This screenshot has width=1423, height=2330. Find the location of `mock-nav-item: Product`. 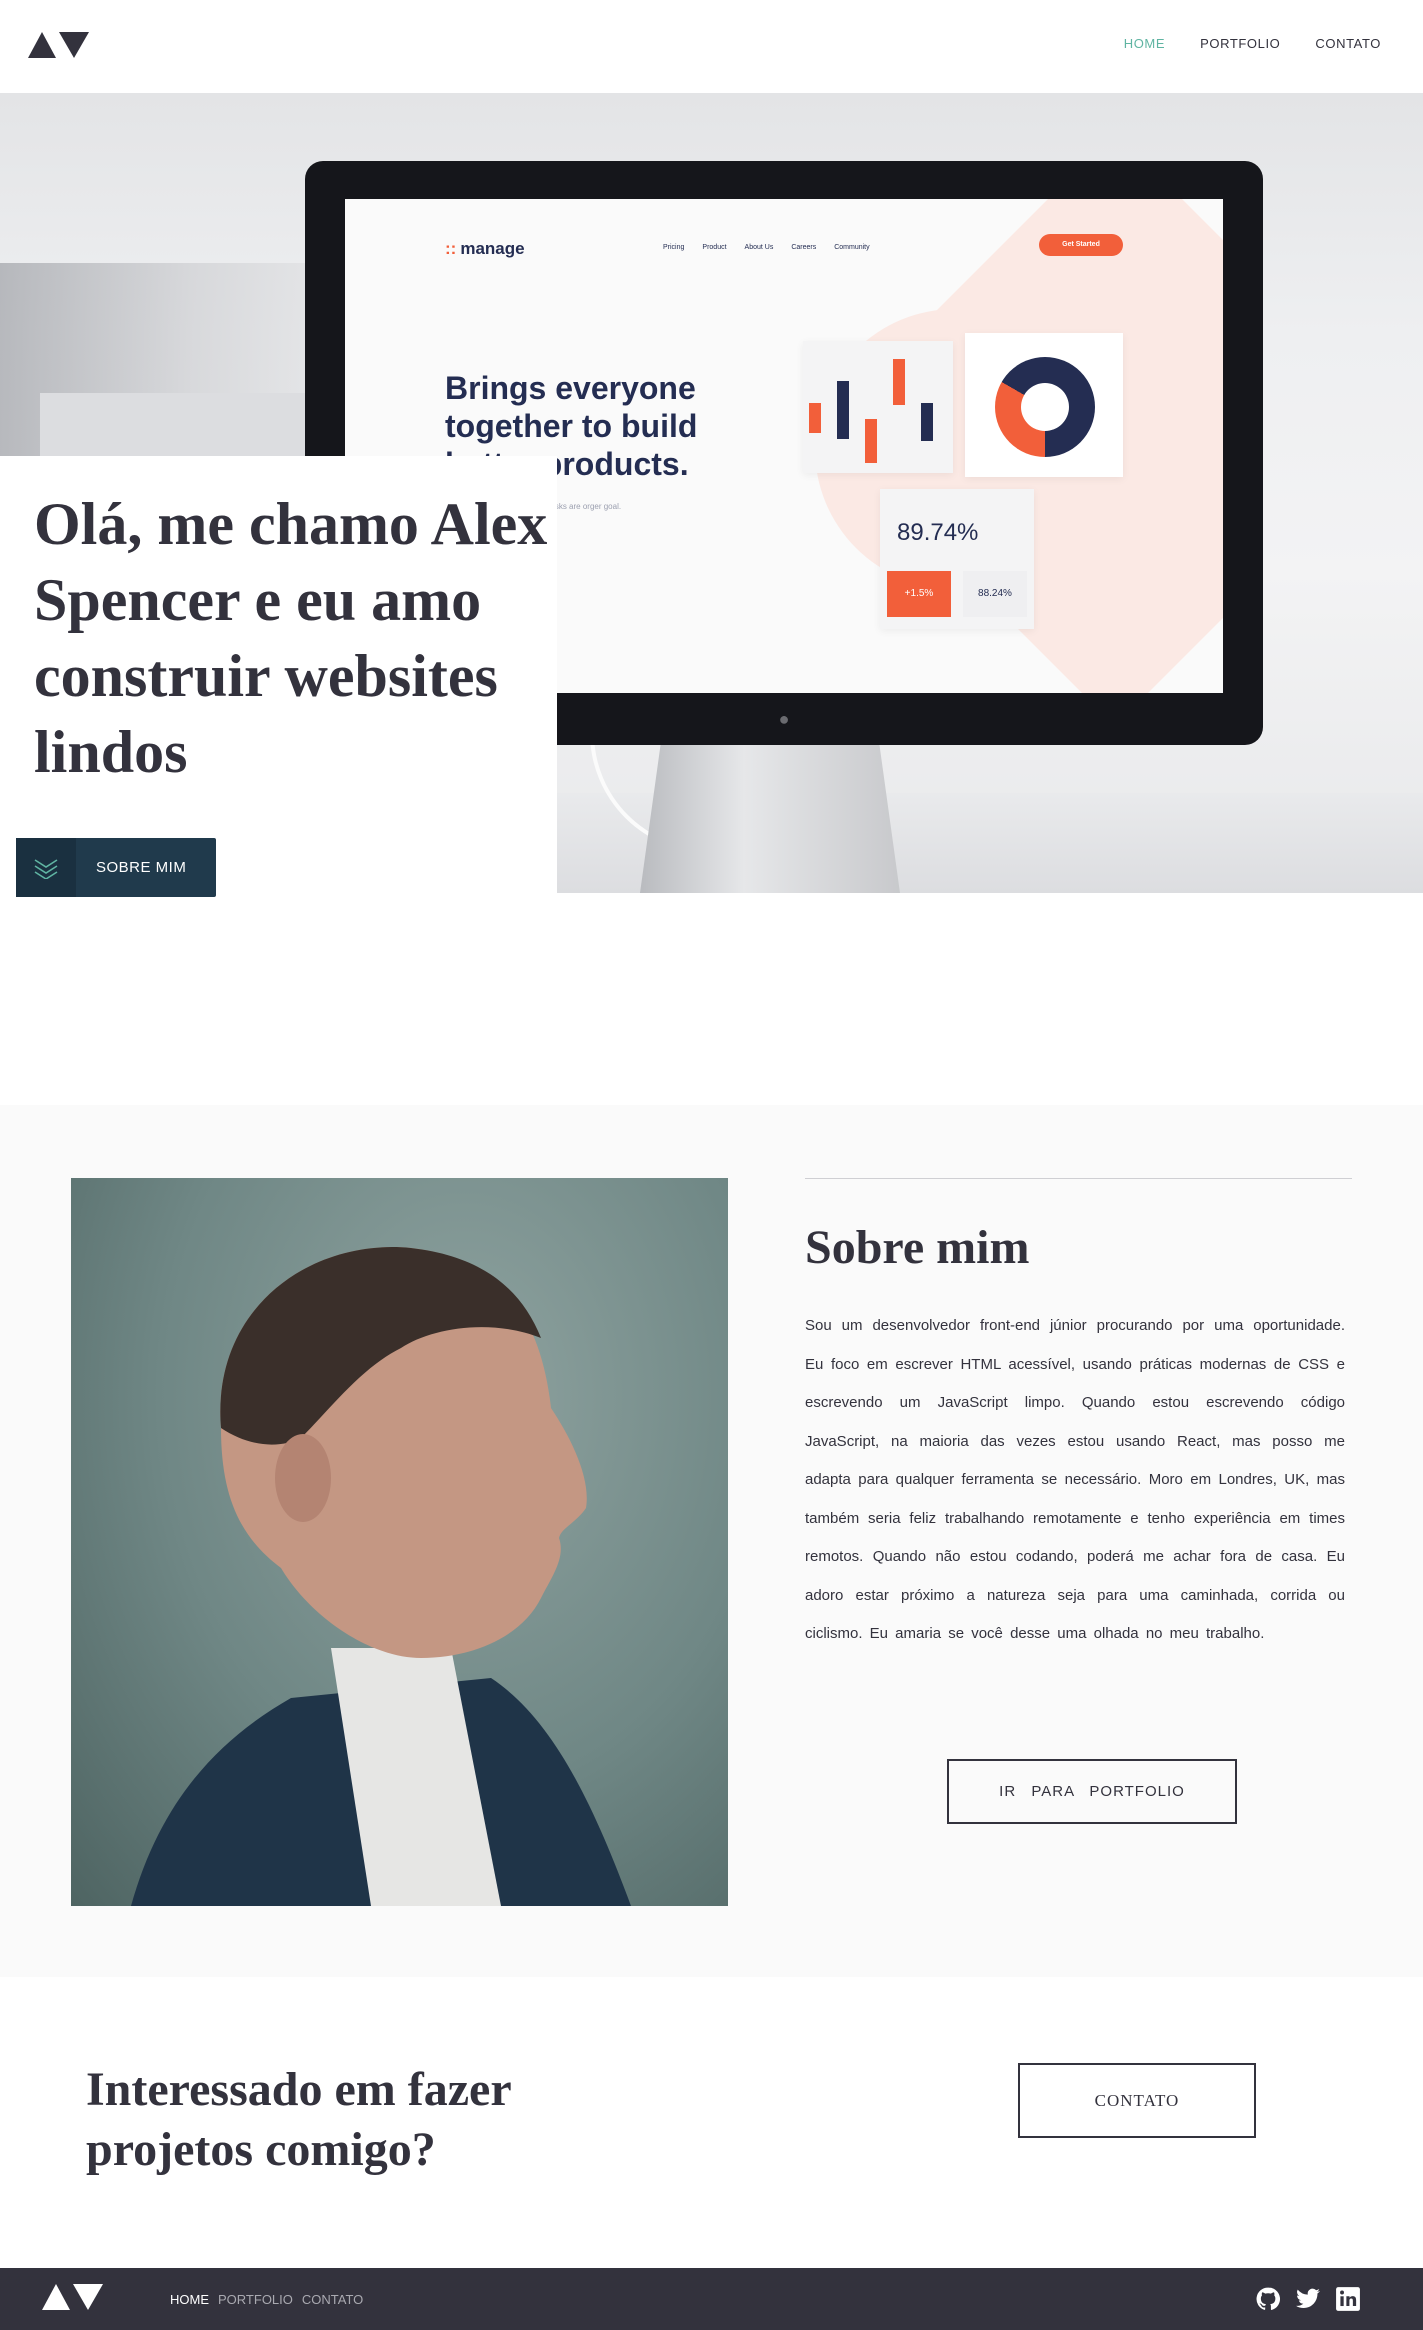

mock-nav-item: Product is located at coordinates (714, 247).